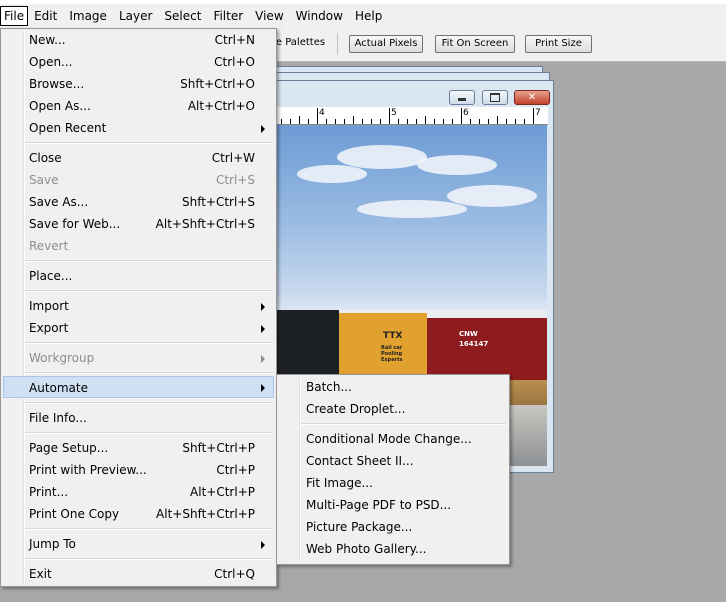  Describe the element at coordinates (368, 16) in the screenshot. I see `menu-help: Help` at that location.